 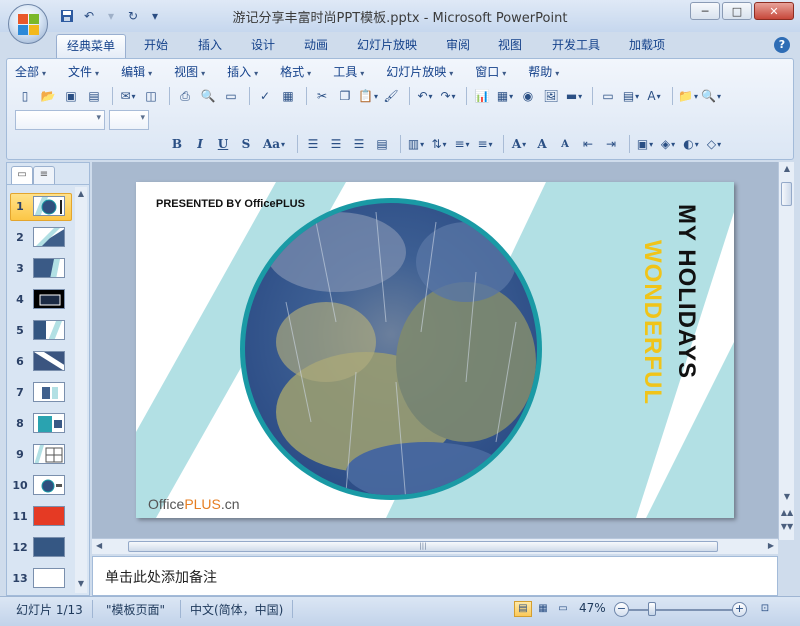 I want to click on office-button, so click(x=28, y=24).